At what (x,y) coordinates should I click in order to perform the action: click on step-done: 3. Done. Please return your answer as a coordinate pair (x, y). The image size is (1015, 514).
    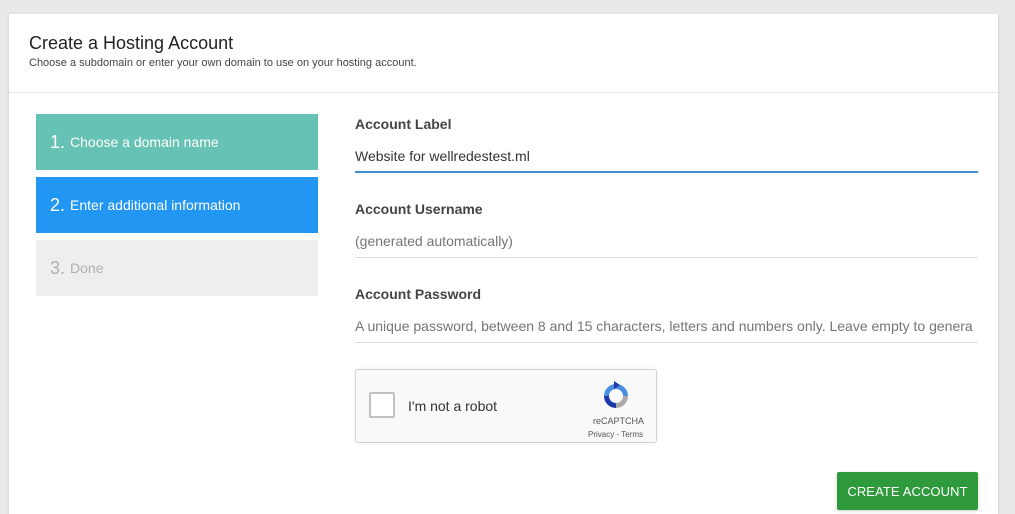
    Looking at the image, I should click on (177, 268).